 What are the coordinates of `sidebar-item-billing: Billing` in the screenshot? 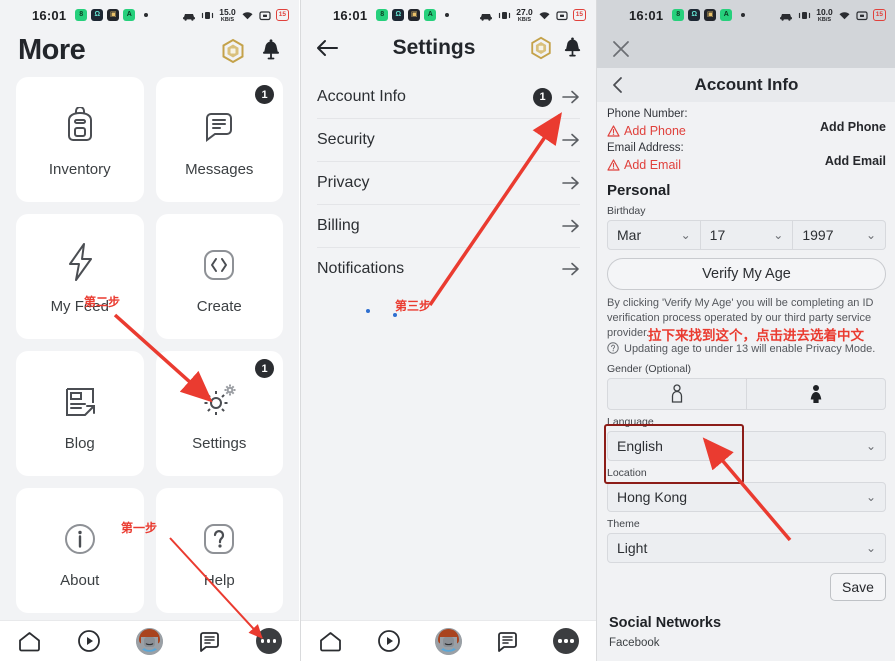 It's located at (448, 226).